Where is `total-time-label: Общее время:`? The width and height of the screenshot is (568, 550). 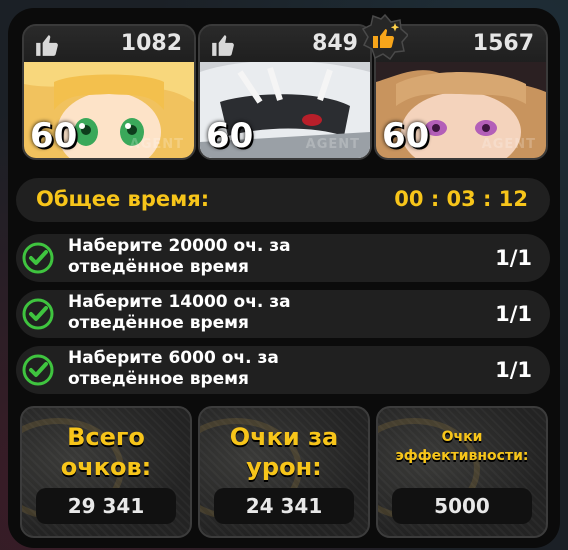
total-time-label: Общее время: is located at coordinates (123, 199).